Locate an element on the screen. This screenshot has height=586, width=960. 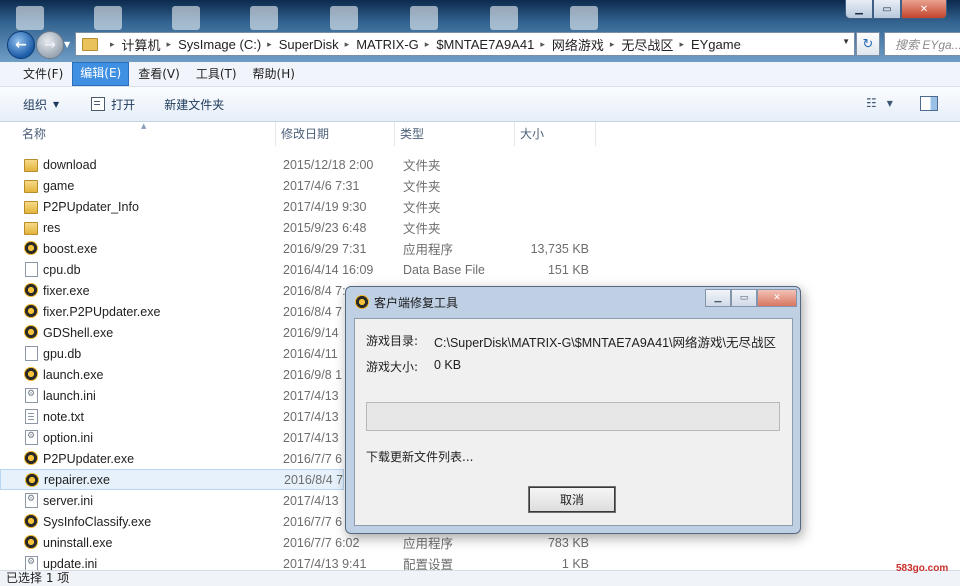
back-arrow-icon: ← is located at coordinates (21, 45).